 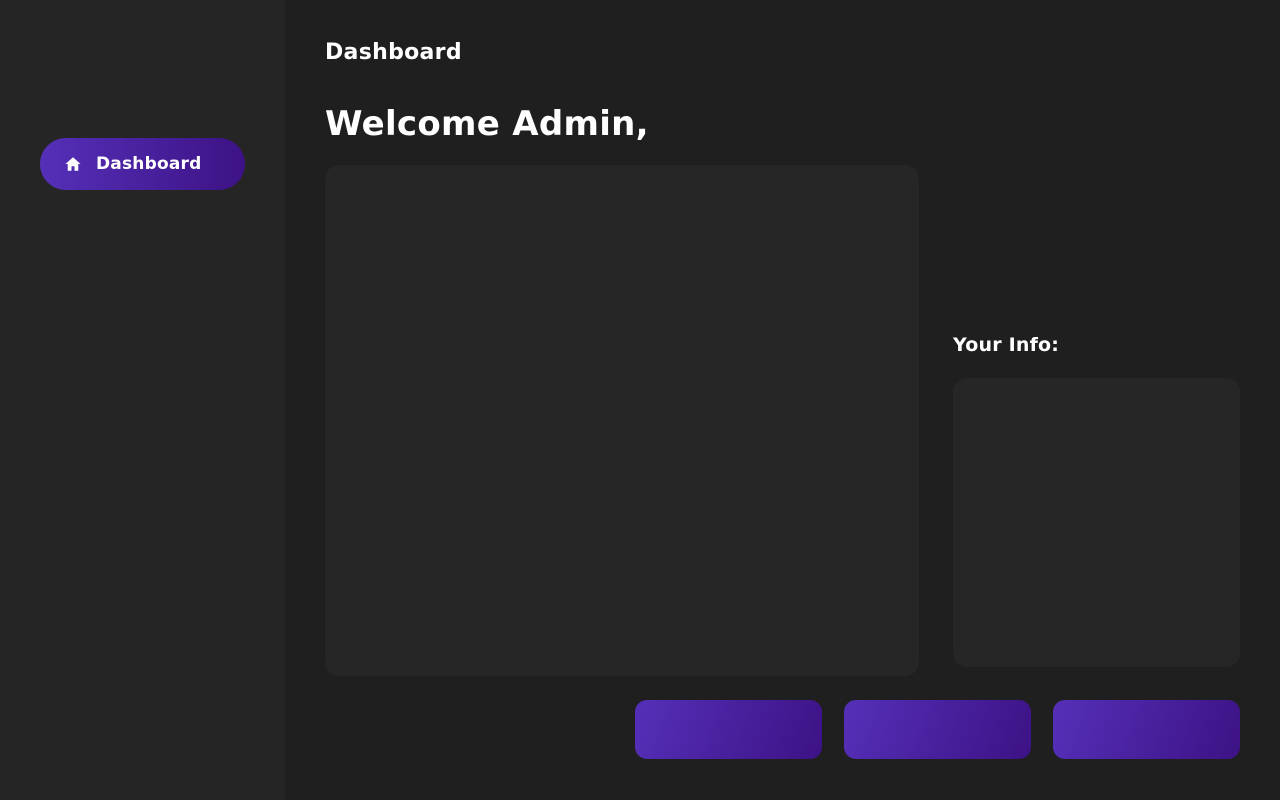 I want to click on sidebar-item-dashboard: Dashboard, so click(x=142, y=164).